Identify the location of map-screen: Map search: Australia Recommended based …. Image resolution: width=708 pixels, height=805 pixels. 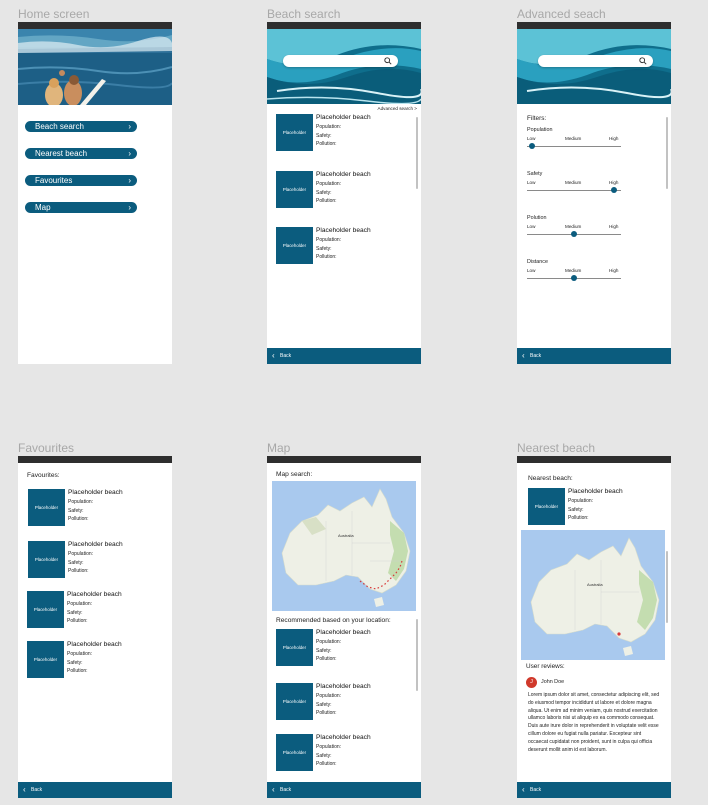
(344, 627).